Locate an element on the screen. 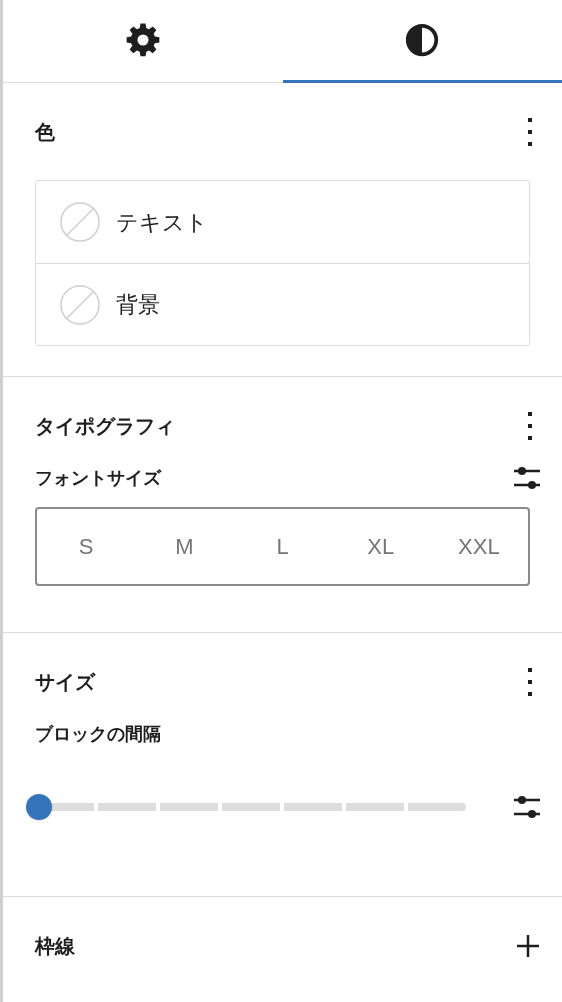  settings-icon is located at coordinates (142, 40).